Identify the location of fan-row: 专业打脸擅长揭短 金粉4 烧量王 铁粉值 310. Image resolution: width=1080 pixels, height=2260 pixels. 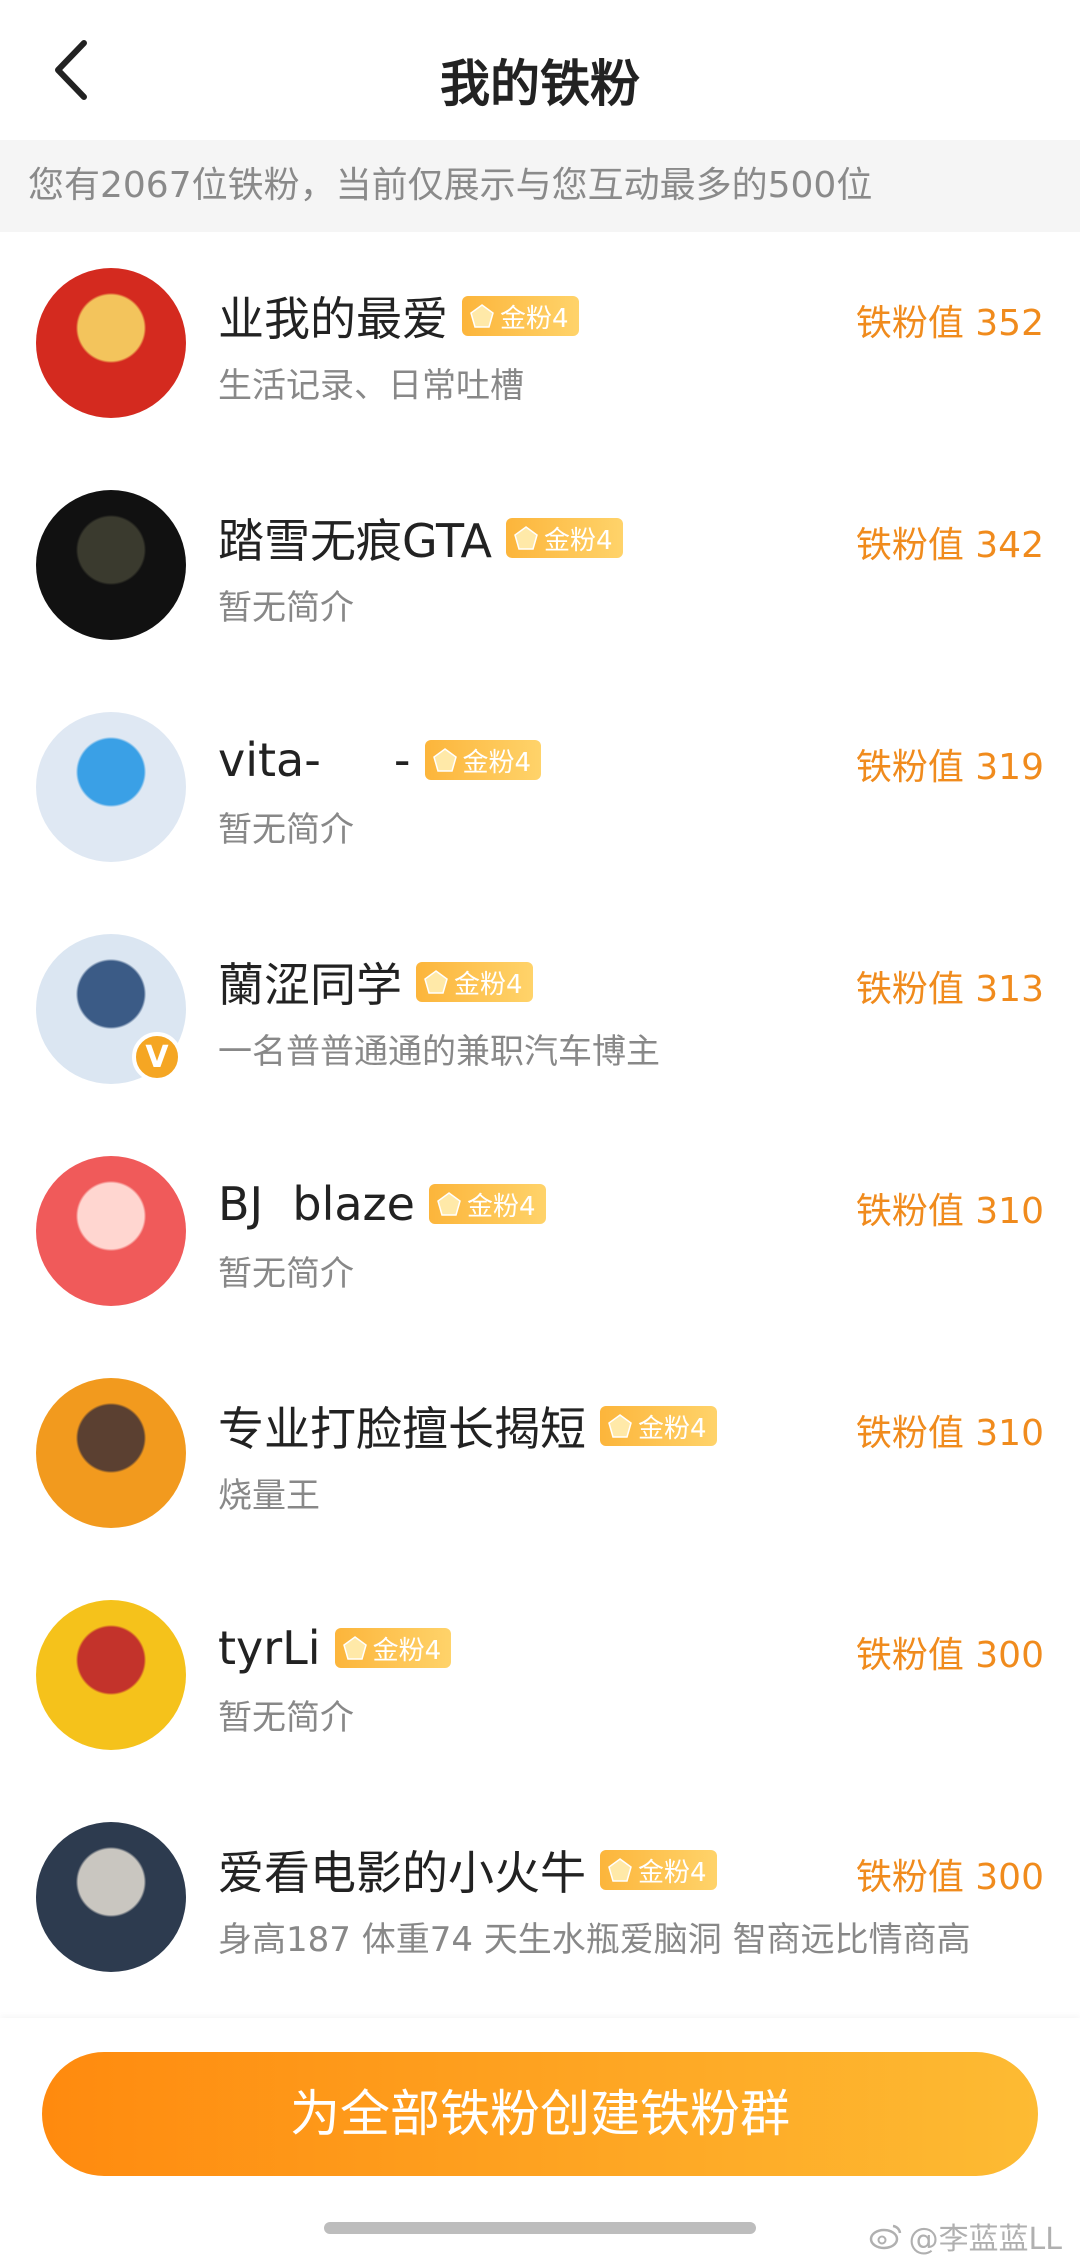
(540, 1453).